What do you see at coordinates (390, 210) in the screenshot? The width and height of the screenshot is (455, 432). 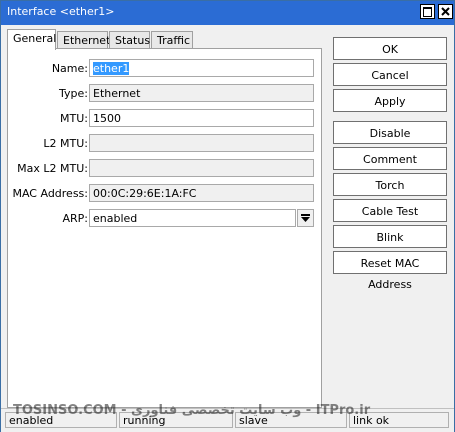 I see `cable-test-button: Cable Test` at bounding box center [390, 210].